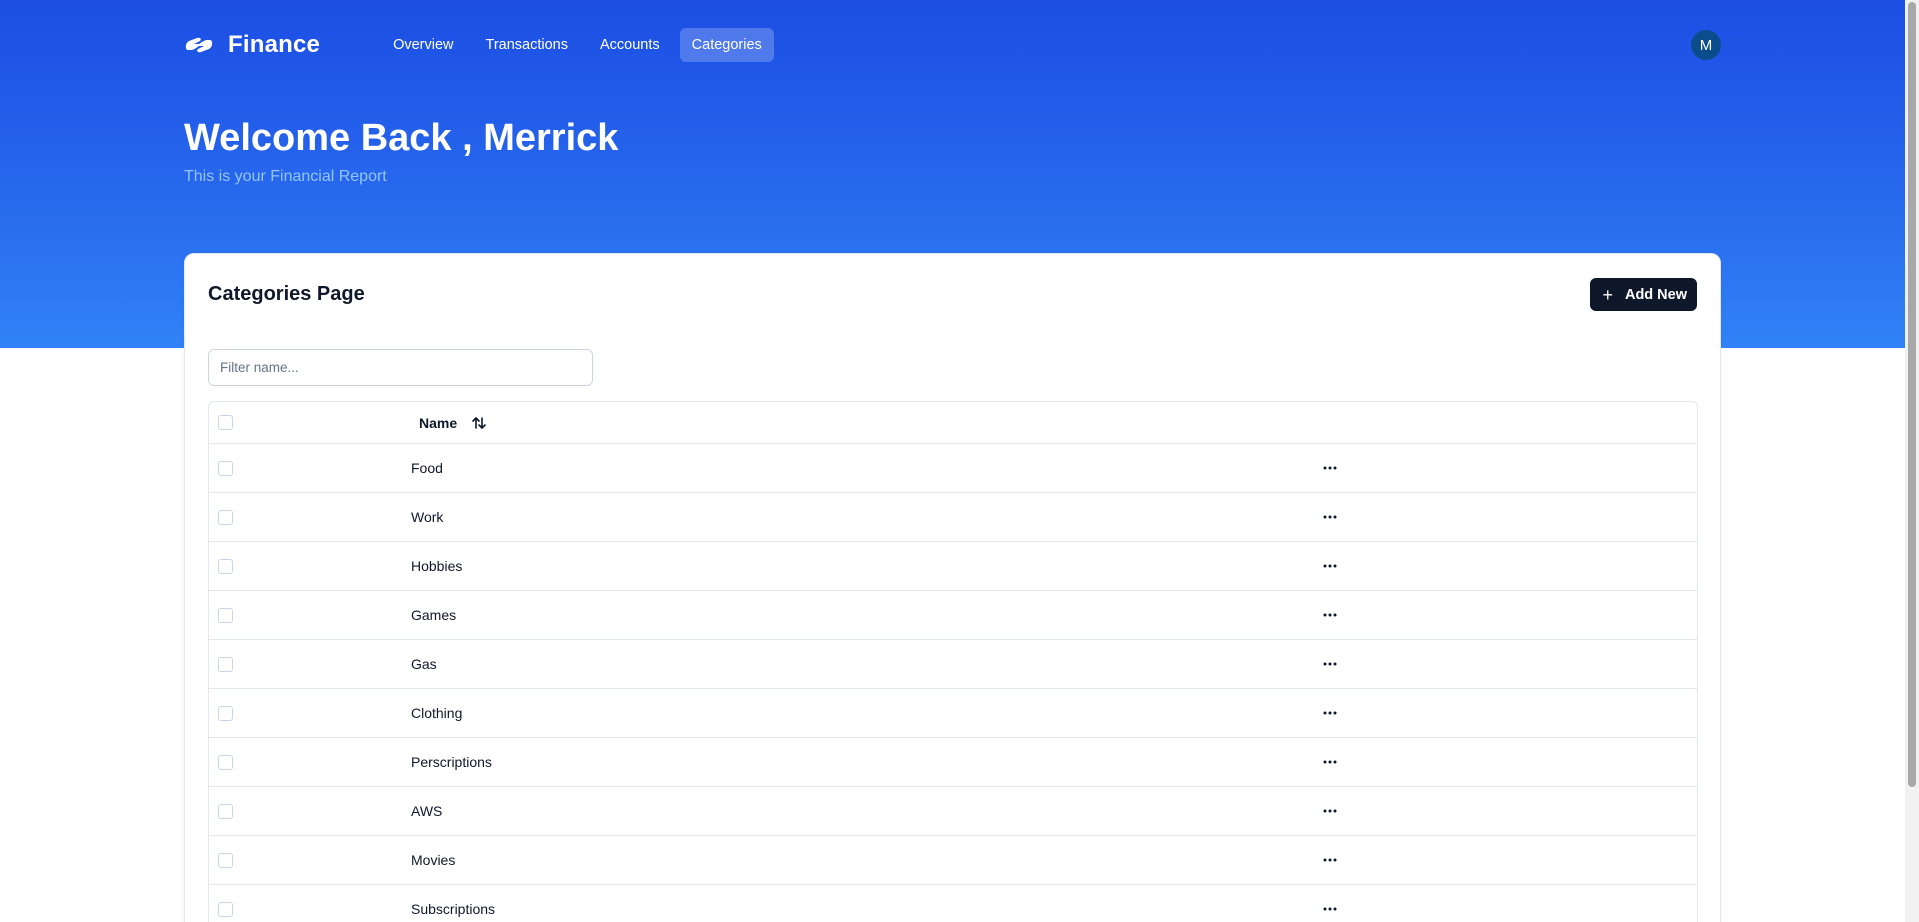 The height and width of the screenshot is (922, 1919). What do you see at coordinates (527, 45) in the screenshot?
I see `nav-item-transactions: Transactions` at bounding box center [527, 45].